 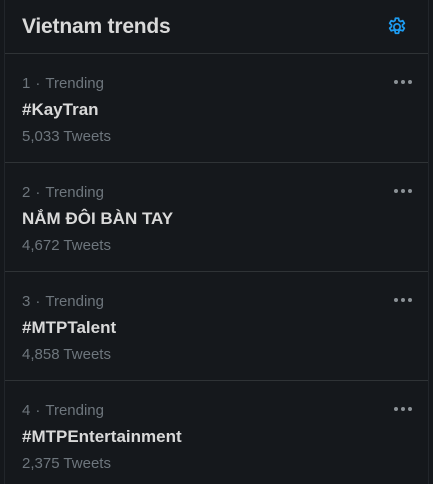 What do you see at coordinates (69, 327) in the screenshot?
I see `trend-name: #MTPTalent` at bounding box center [69, 327].